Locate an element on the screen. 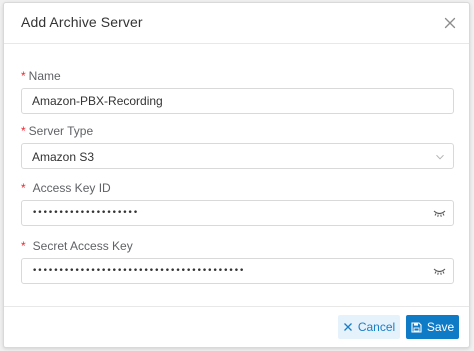 This screenshot has width=474, height=351. name-label: * Name is located at coordinates (41, 76).